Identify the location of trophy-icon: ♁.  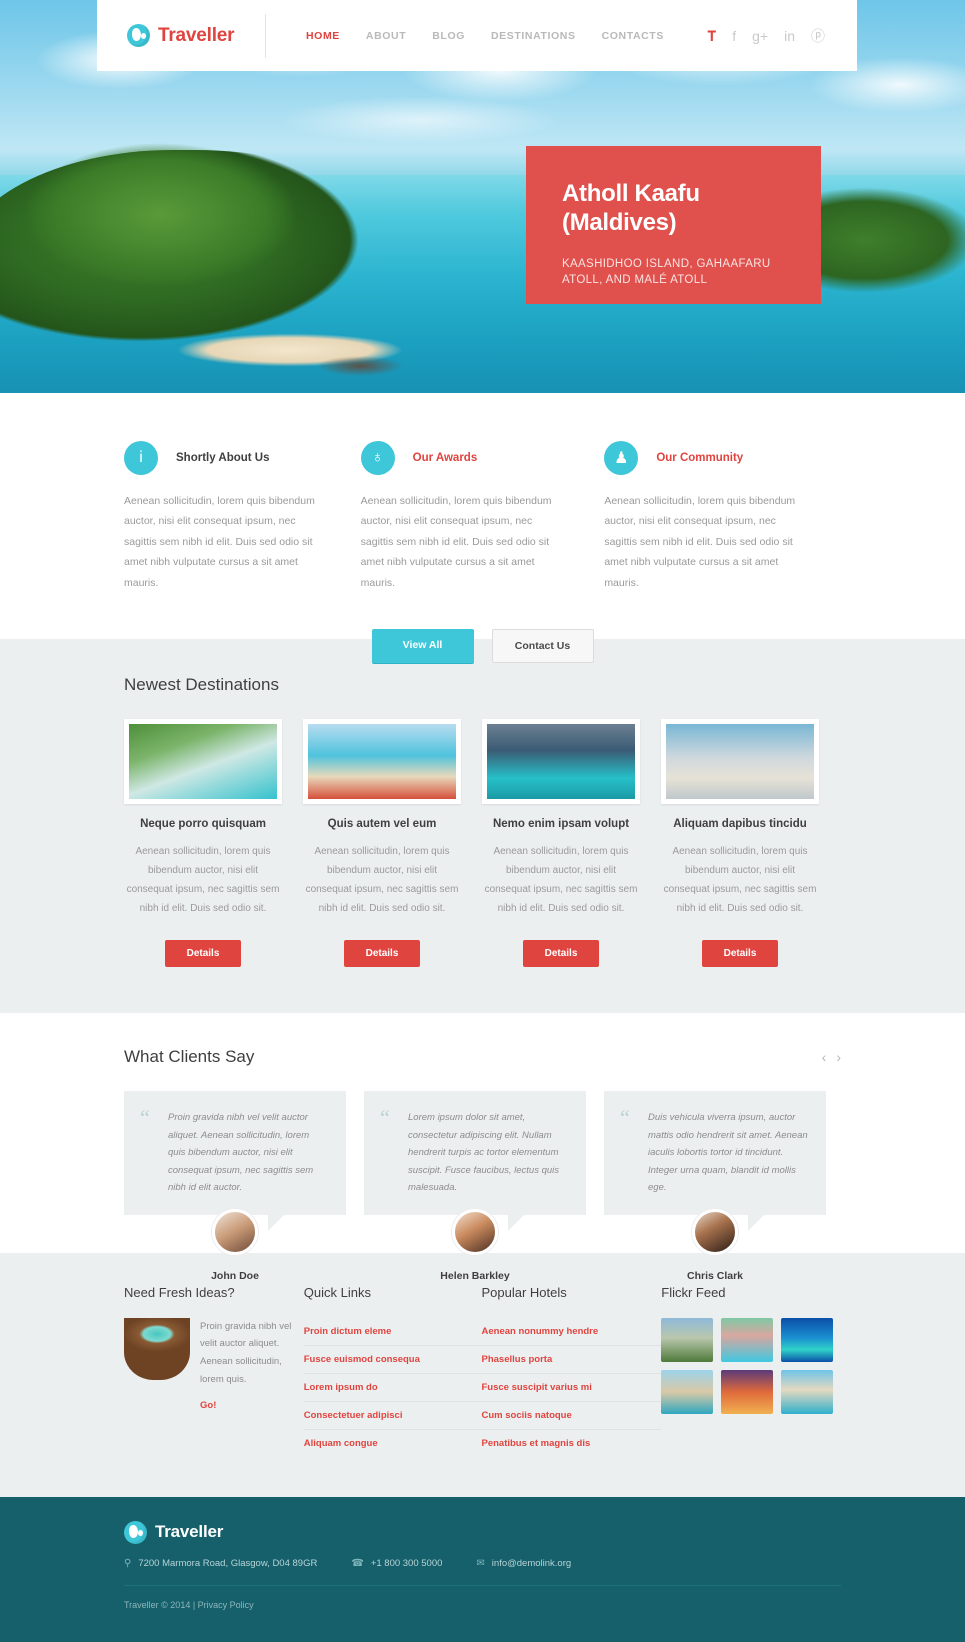
(377, 458).